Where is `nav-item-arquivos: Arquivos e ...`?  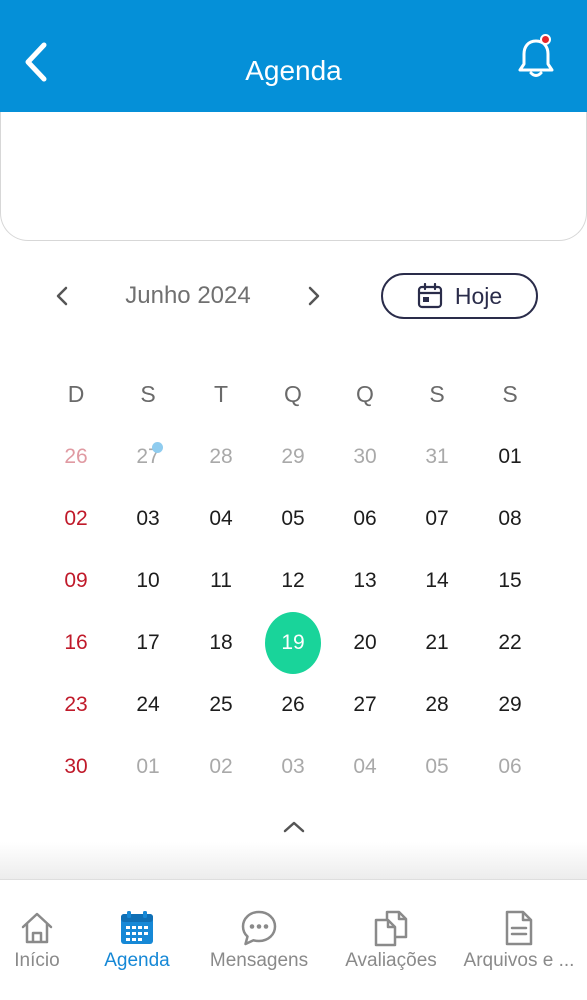 nav-item-arquivos: Arquivos e ... is located at coordinates (519, 940).